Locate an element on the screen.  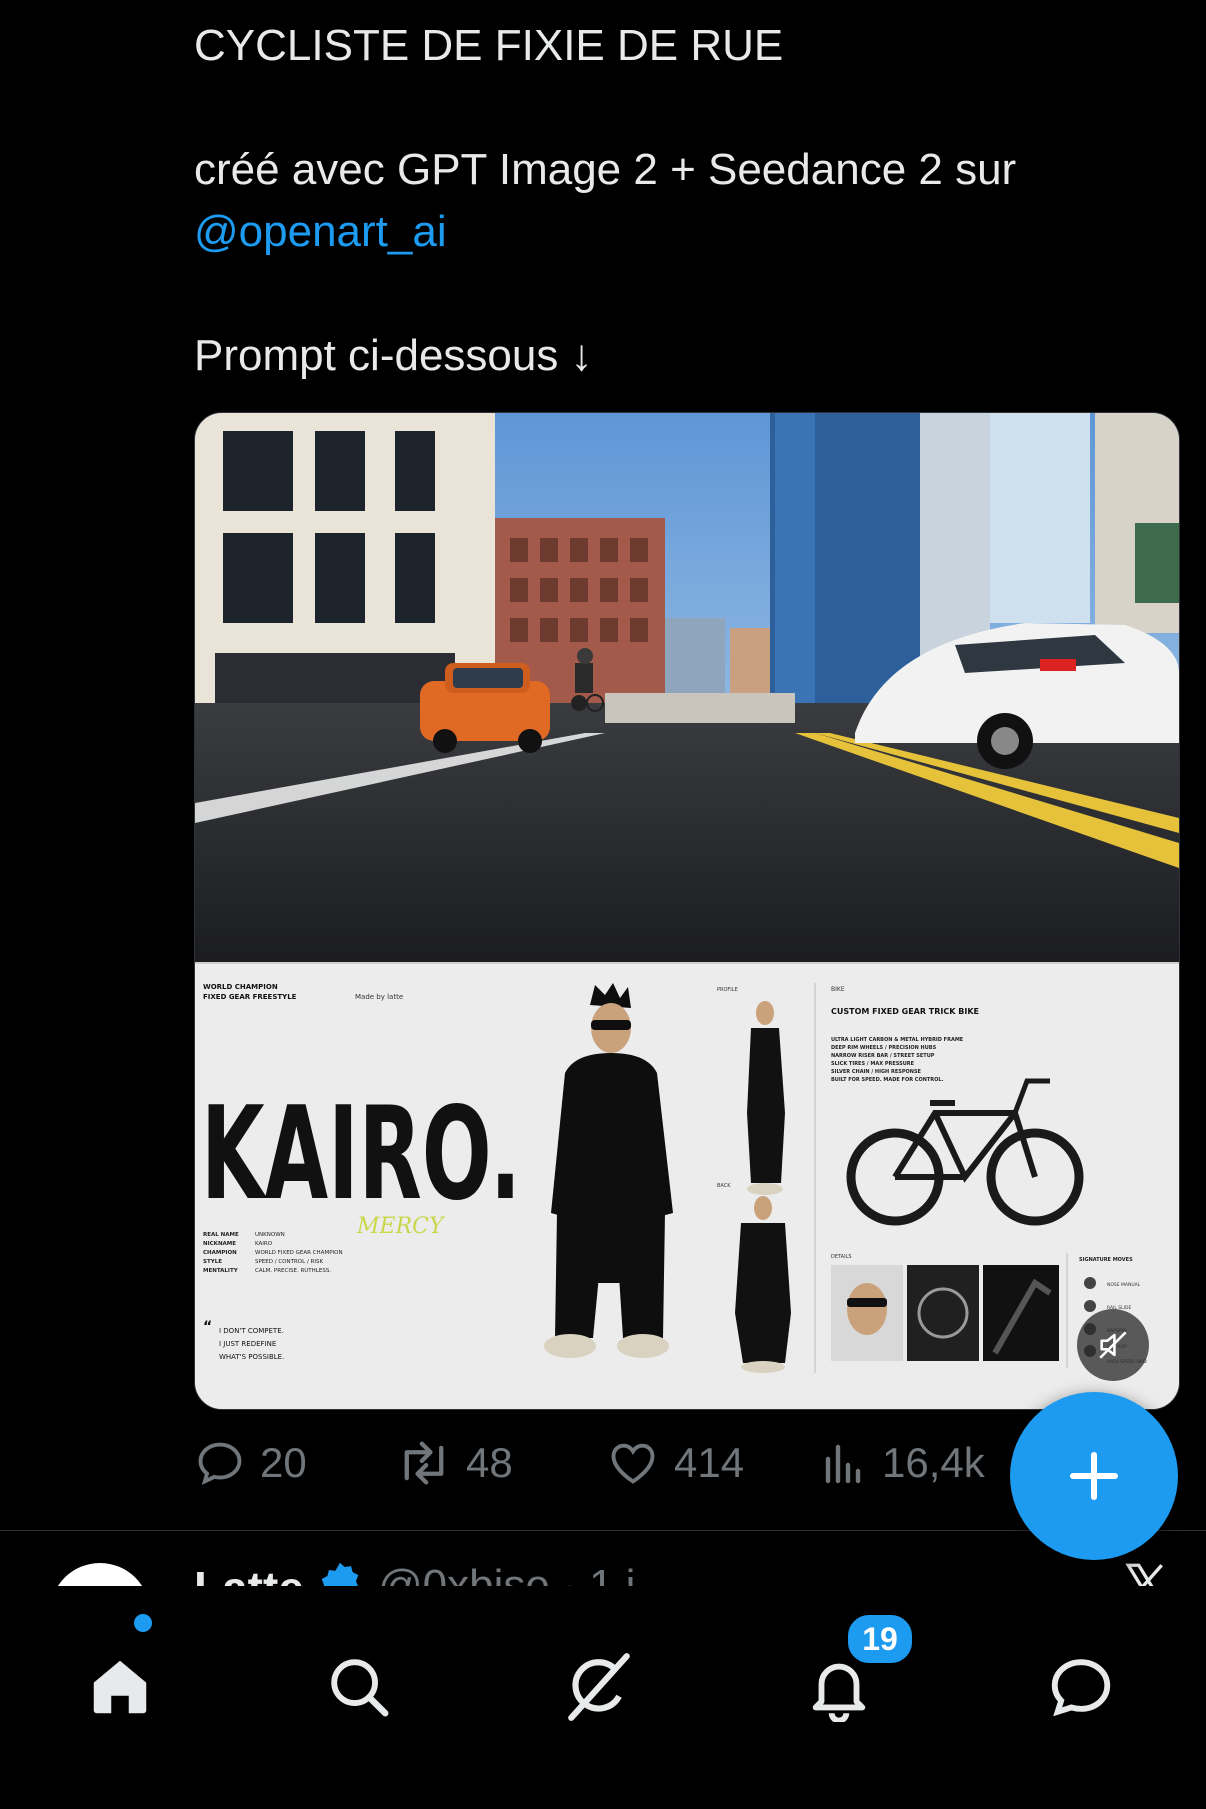
svg-text: WORLD FIXED GEAR CHAMPION is located at coordinates (299, 1253).